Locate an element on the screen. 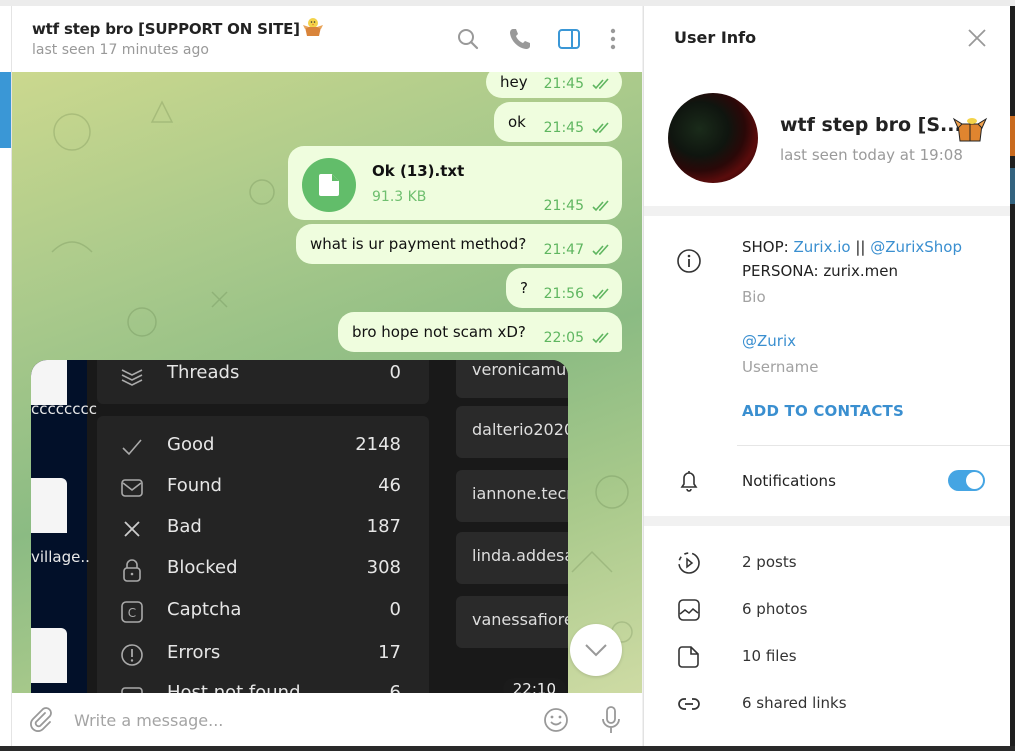  sidebar-toggle-icon is located at coordinates (569, 39).